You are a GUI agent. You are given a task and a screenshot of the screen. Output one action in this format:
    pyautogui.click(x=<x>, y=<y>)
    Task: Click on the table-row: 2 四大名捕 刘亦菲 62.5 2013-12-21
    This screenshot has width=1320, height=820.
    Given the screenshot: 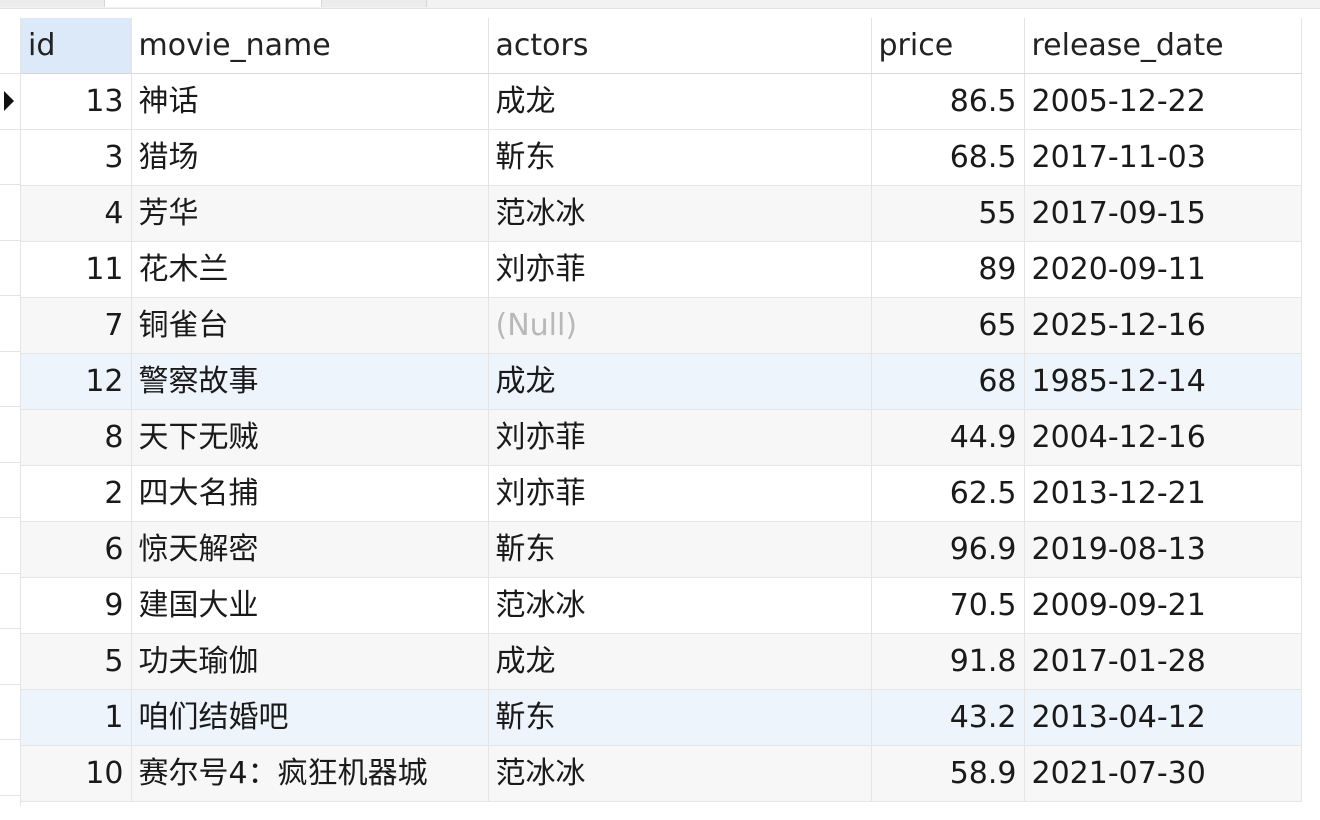 What is the action you would take?
    pyautogui.click(x=661, y=493)
    